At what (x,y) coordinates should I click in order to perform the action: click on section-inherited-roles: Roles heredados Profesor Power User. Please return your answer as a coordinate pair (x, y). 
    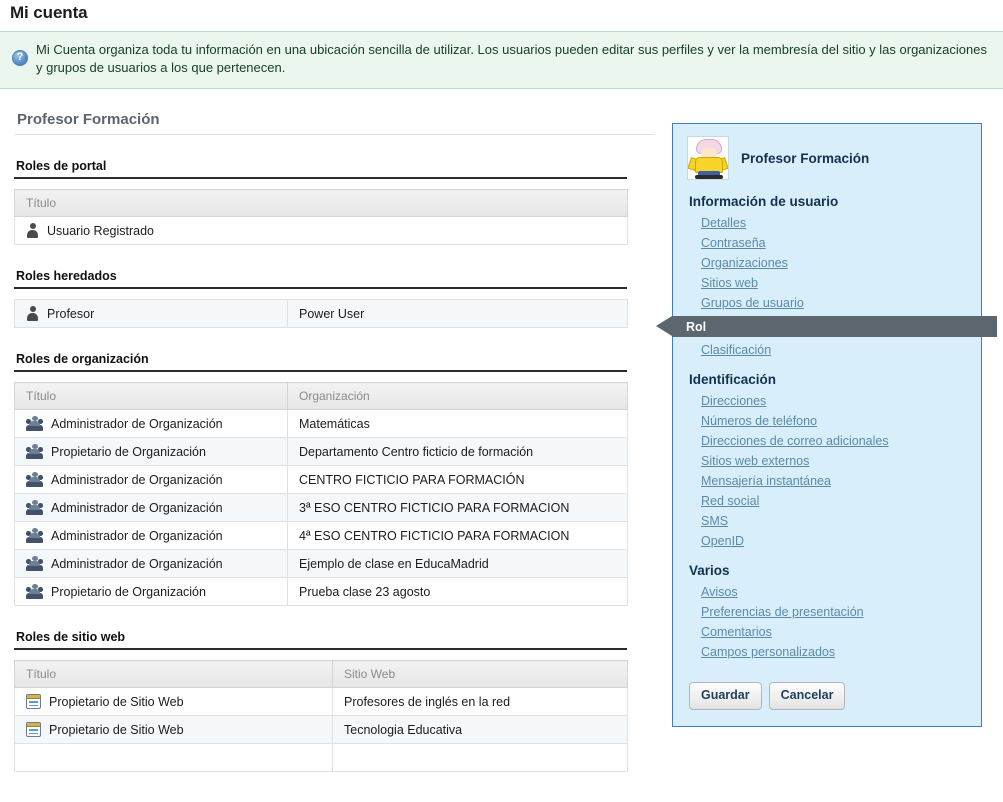
    Looking at the image, I should click on (339, 298).